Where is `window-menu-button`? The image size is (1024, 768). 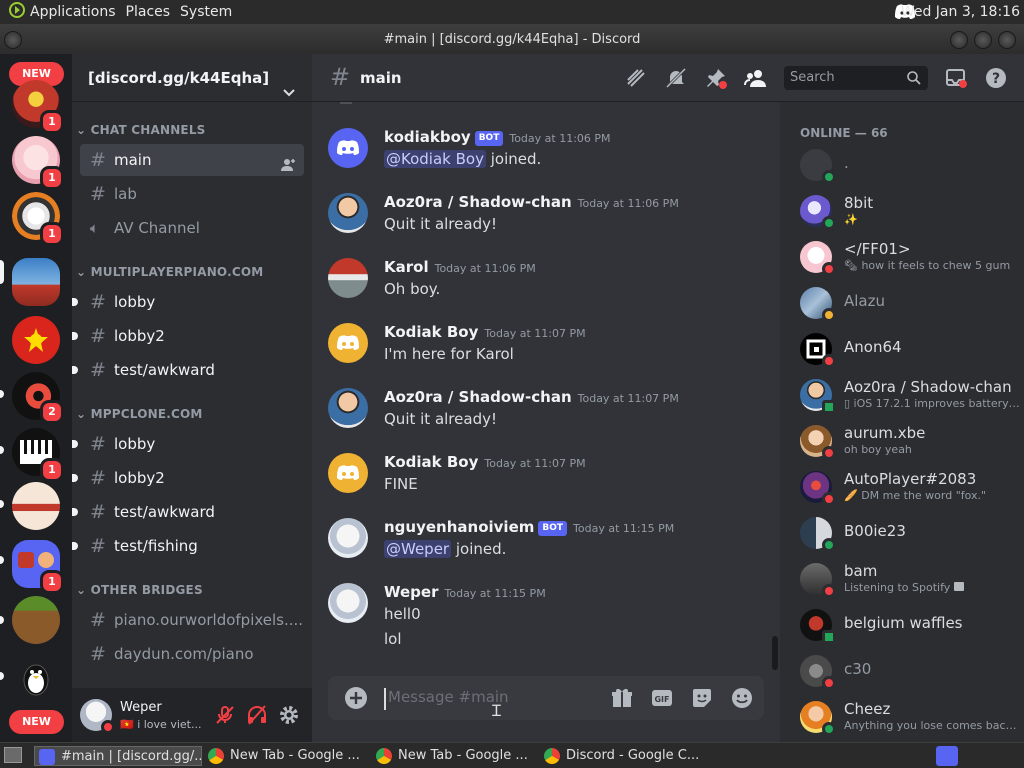 window-menu-button is located at coordinates (13, 40).